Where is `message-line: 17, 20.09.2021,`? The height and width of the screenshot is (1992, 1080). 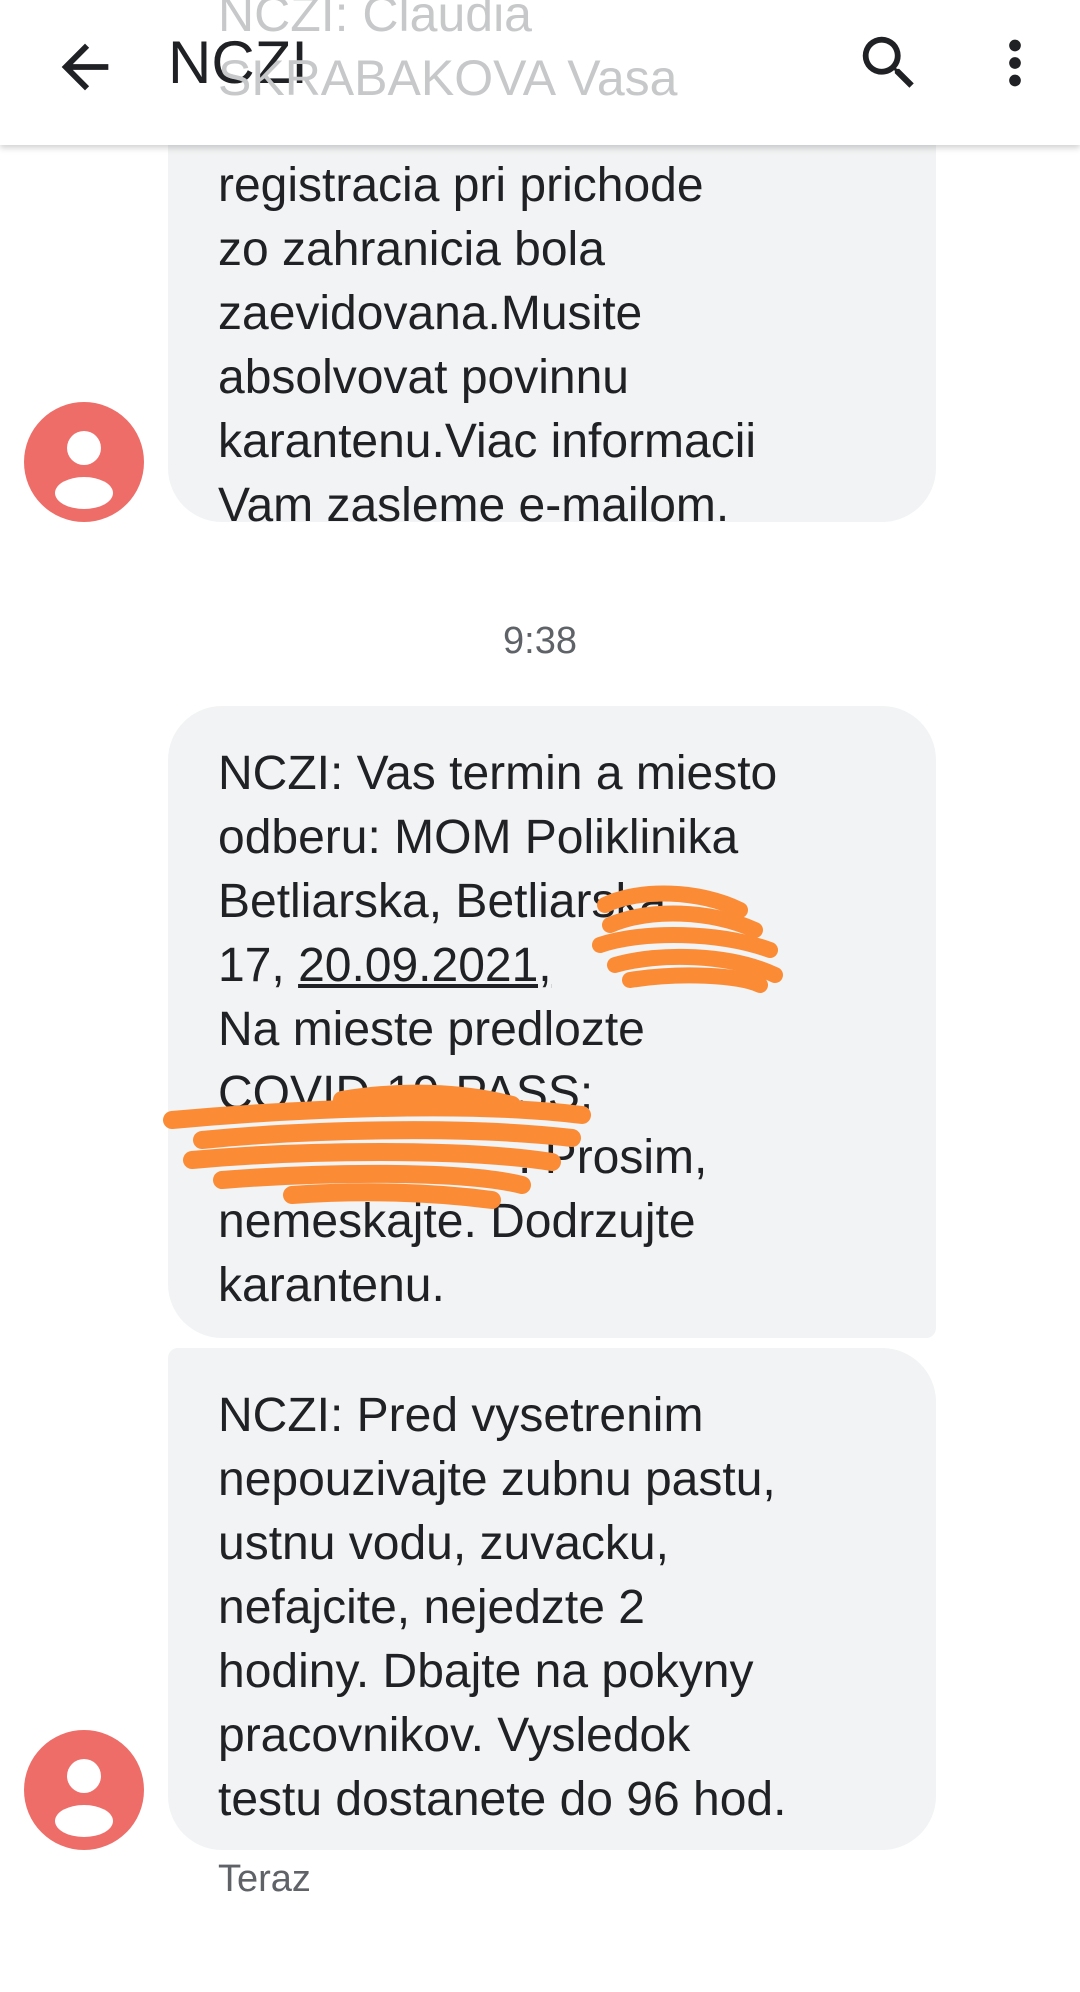
message-line: 17, 20.09.2021, is located at coordinates (557, 966).